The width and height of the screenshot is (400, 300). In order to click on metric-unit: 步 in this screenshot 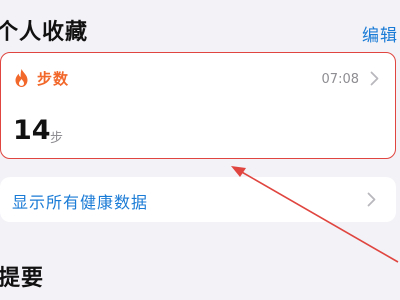, I will do `click(57, 138)`.